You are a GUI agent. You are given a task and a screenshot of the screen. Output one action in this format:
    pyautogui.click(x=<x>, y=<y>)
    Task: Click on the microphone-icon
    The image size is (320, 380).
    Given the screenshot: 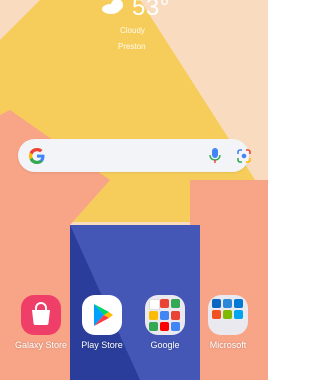 What is the action you would take?
    pyautogui.click(x=215, y=156)
    